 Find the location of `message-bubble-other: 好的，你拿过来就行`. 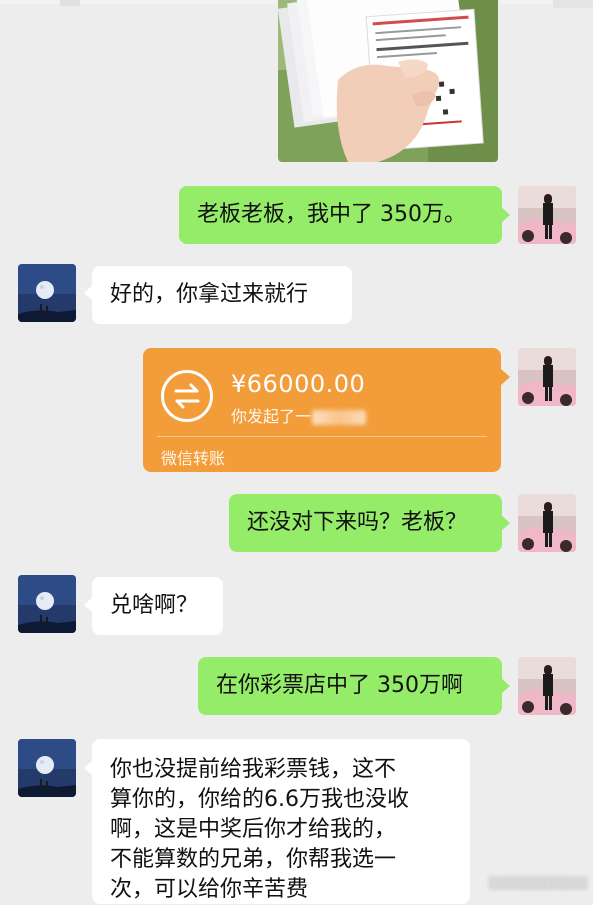

message-bubble-other: 好的，你拿过来就行 is located at coordinates (222, 295).